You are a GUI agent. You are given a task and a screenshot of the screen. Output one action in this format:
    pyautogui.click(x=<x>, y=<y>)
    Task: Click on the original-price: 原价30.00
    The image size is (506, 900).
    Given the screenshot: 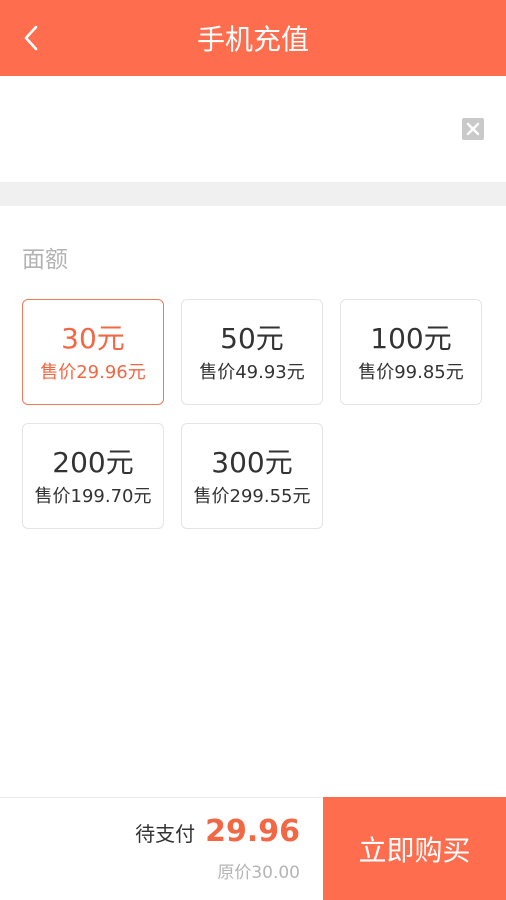 What is the action you would take?
    pyautogui.click(x=258, y=873)
    